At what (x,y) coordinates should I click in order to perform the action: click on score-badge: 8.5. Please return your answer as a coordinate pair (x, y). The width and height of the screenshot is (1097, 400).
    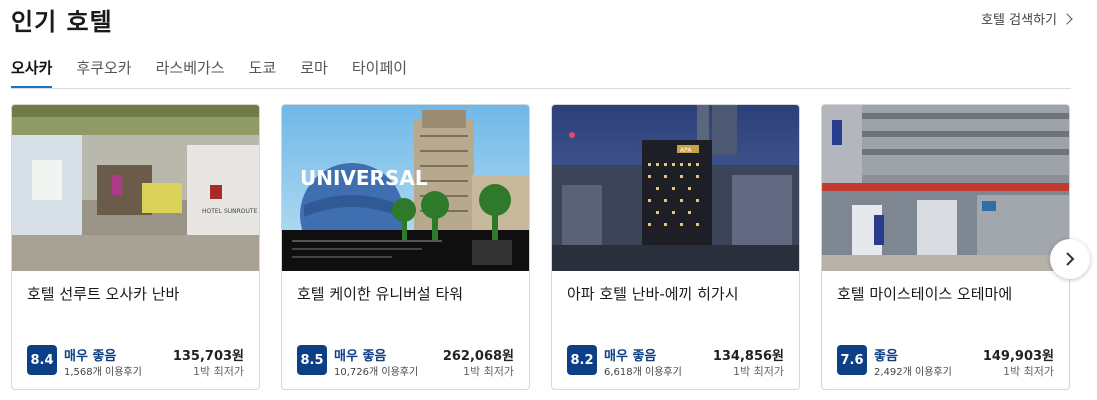
    Looking at the image, I should click on (312, 360).